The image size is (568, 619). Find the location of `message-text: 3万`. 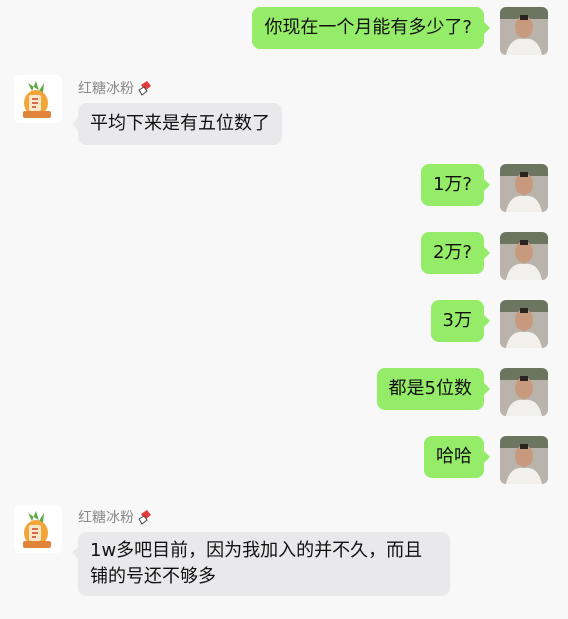

message-text: 3万 is located at coordinates (457, 320).